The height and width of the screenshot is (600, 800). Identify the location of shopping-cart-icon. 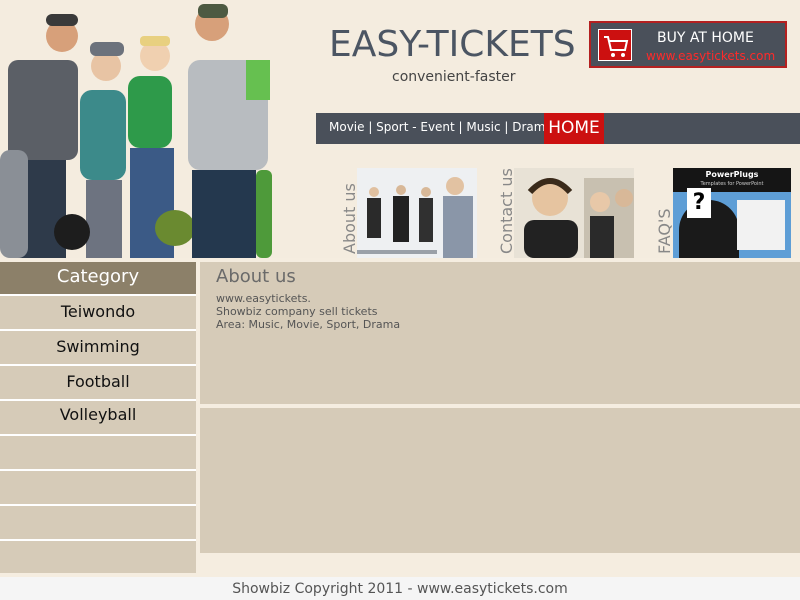
(615, 45).